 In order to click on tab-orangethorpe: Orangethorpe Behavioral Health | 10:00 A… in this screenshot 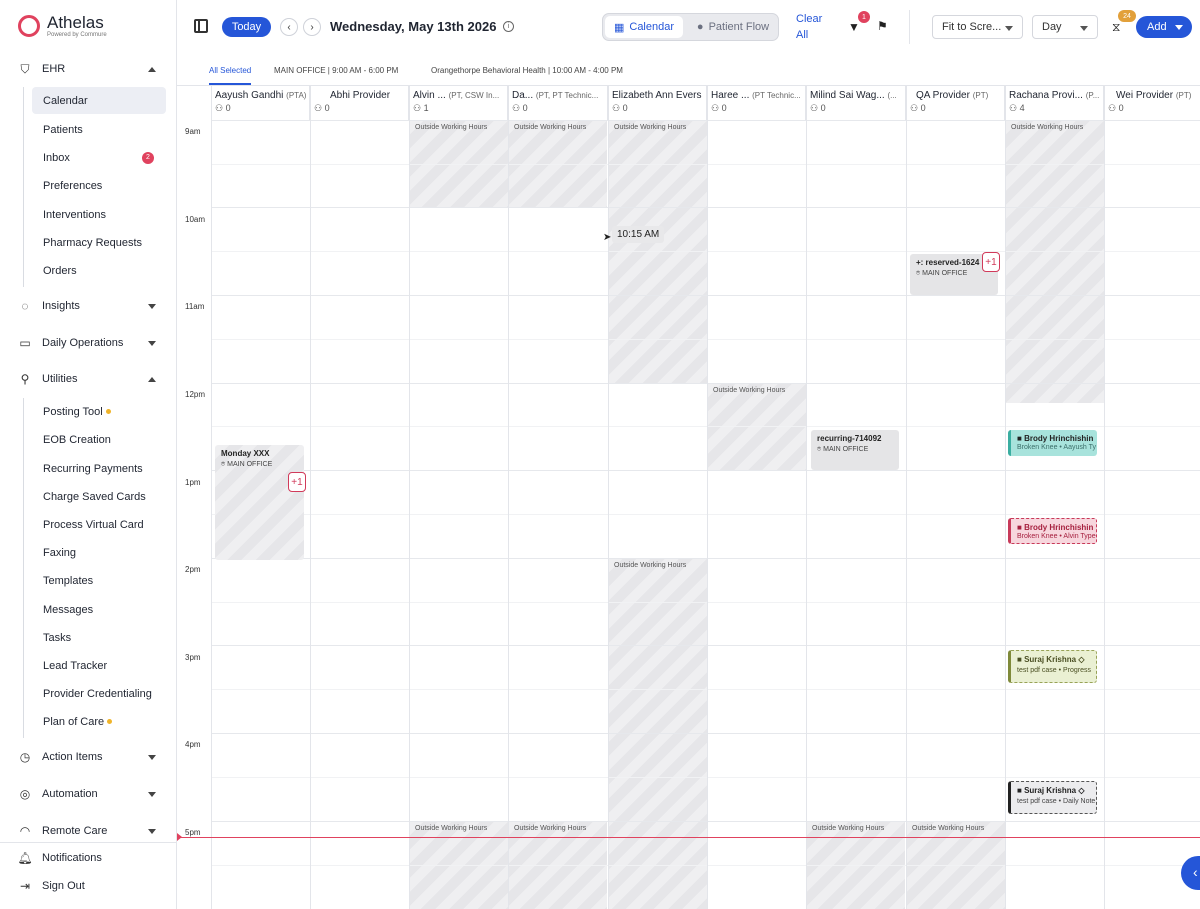, I will do `click(527, 75)`.